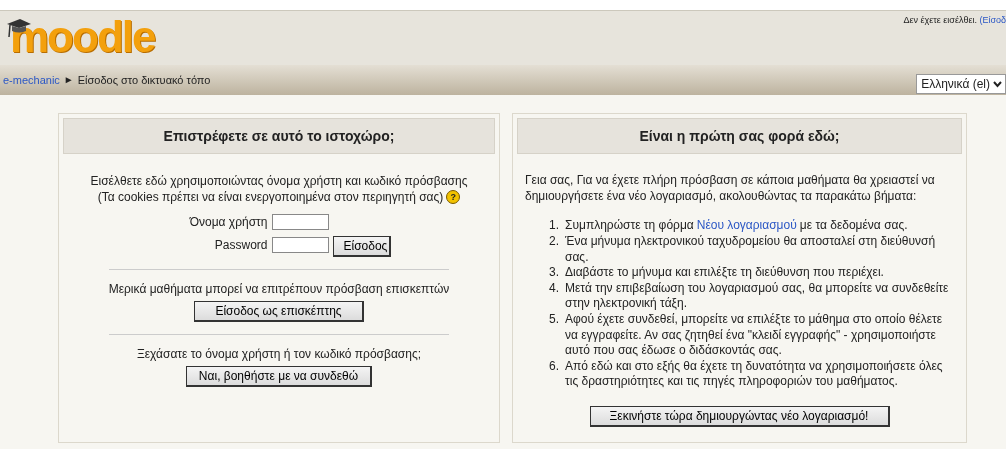 Image resolution: width=1006 pixels, height=449 pixels. Describe the element at coordinates (739, 416) in the screenshot. I see `create-account-button: Ξεκινήστε τώρα δημιουργώντας νέο λογαριασμό!` at that location.